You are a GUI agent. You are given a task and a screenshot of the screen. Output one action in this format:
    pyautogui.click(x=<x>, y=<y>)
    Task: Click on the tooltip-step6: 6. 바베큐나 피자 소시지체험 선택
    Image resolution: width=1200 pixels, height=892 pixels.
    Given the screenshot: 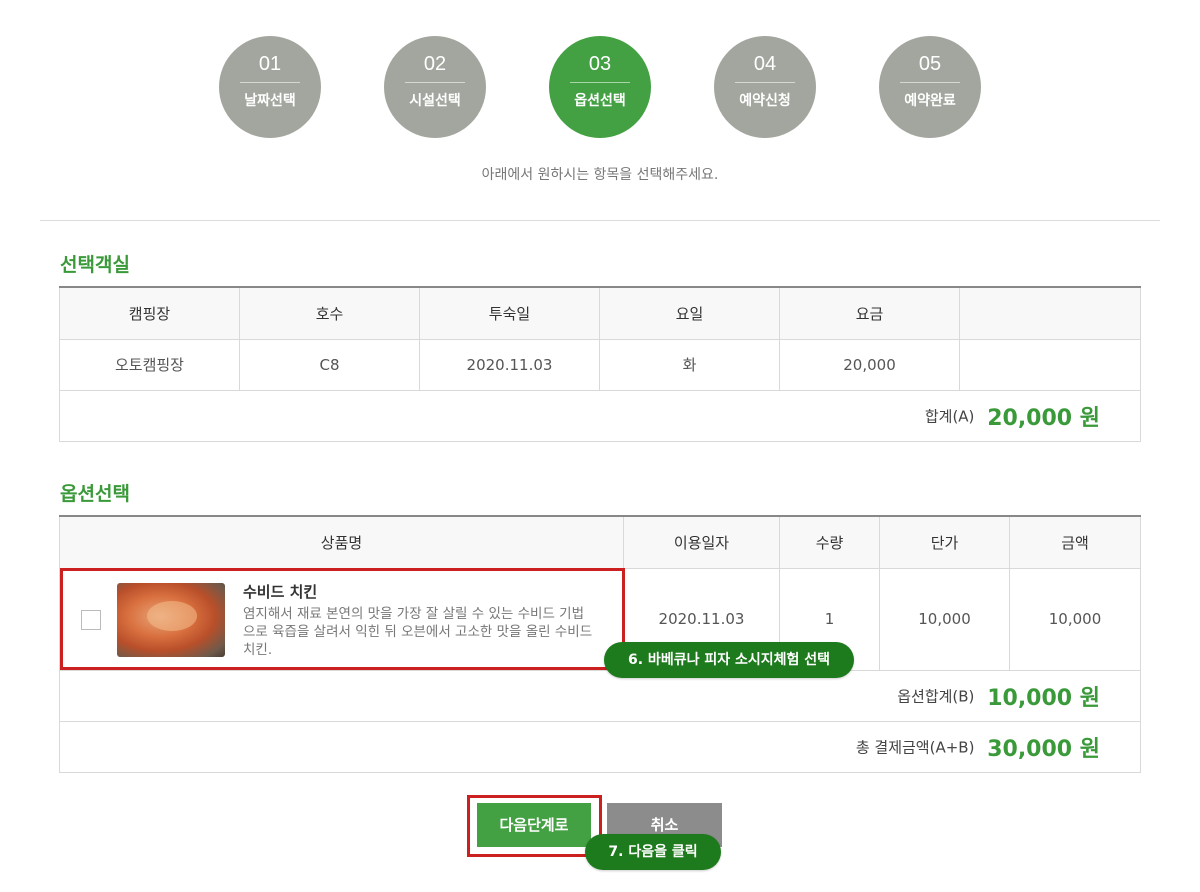 What is the action you would take?
    pyautogui.click(x=729, y=660)
    